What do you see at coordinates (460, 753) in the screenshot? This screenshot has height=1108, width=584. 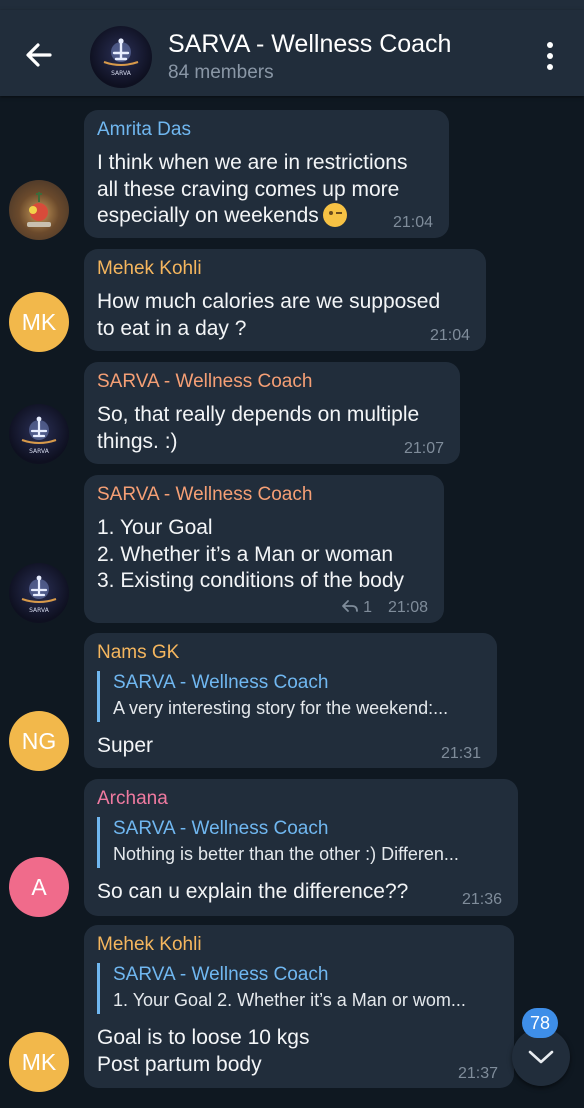 I see `message-time: 21:31` at bounding box center [460, 753].